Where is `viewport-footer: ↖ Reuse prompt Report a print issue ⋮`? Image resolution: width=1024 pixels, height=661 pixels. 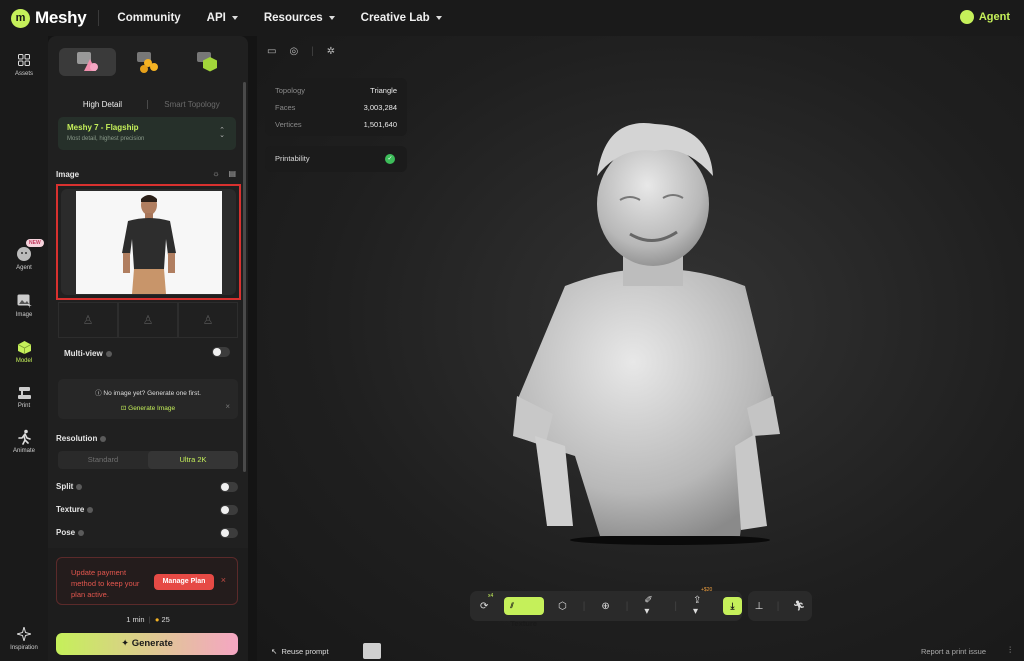 viewport-footer: ↖ Reuse prompt Report a print issue ⋮ is located at coordinates (640, 651).